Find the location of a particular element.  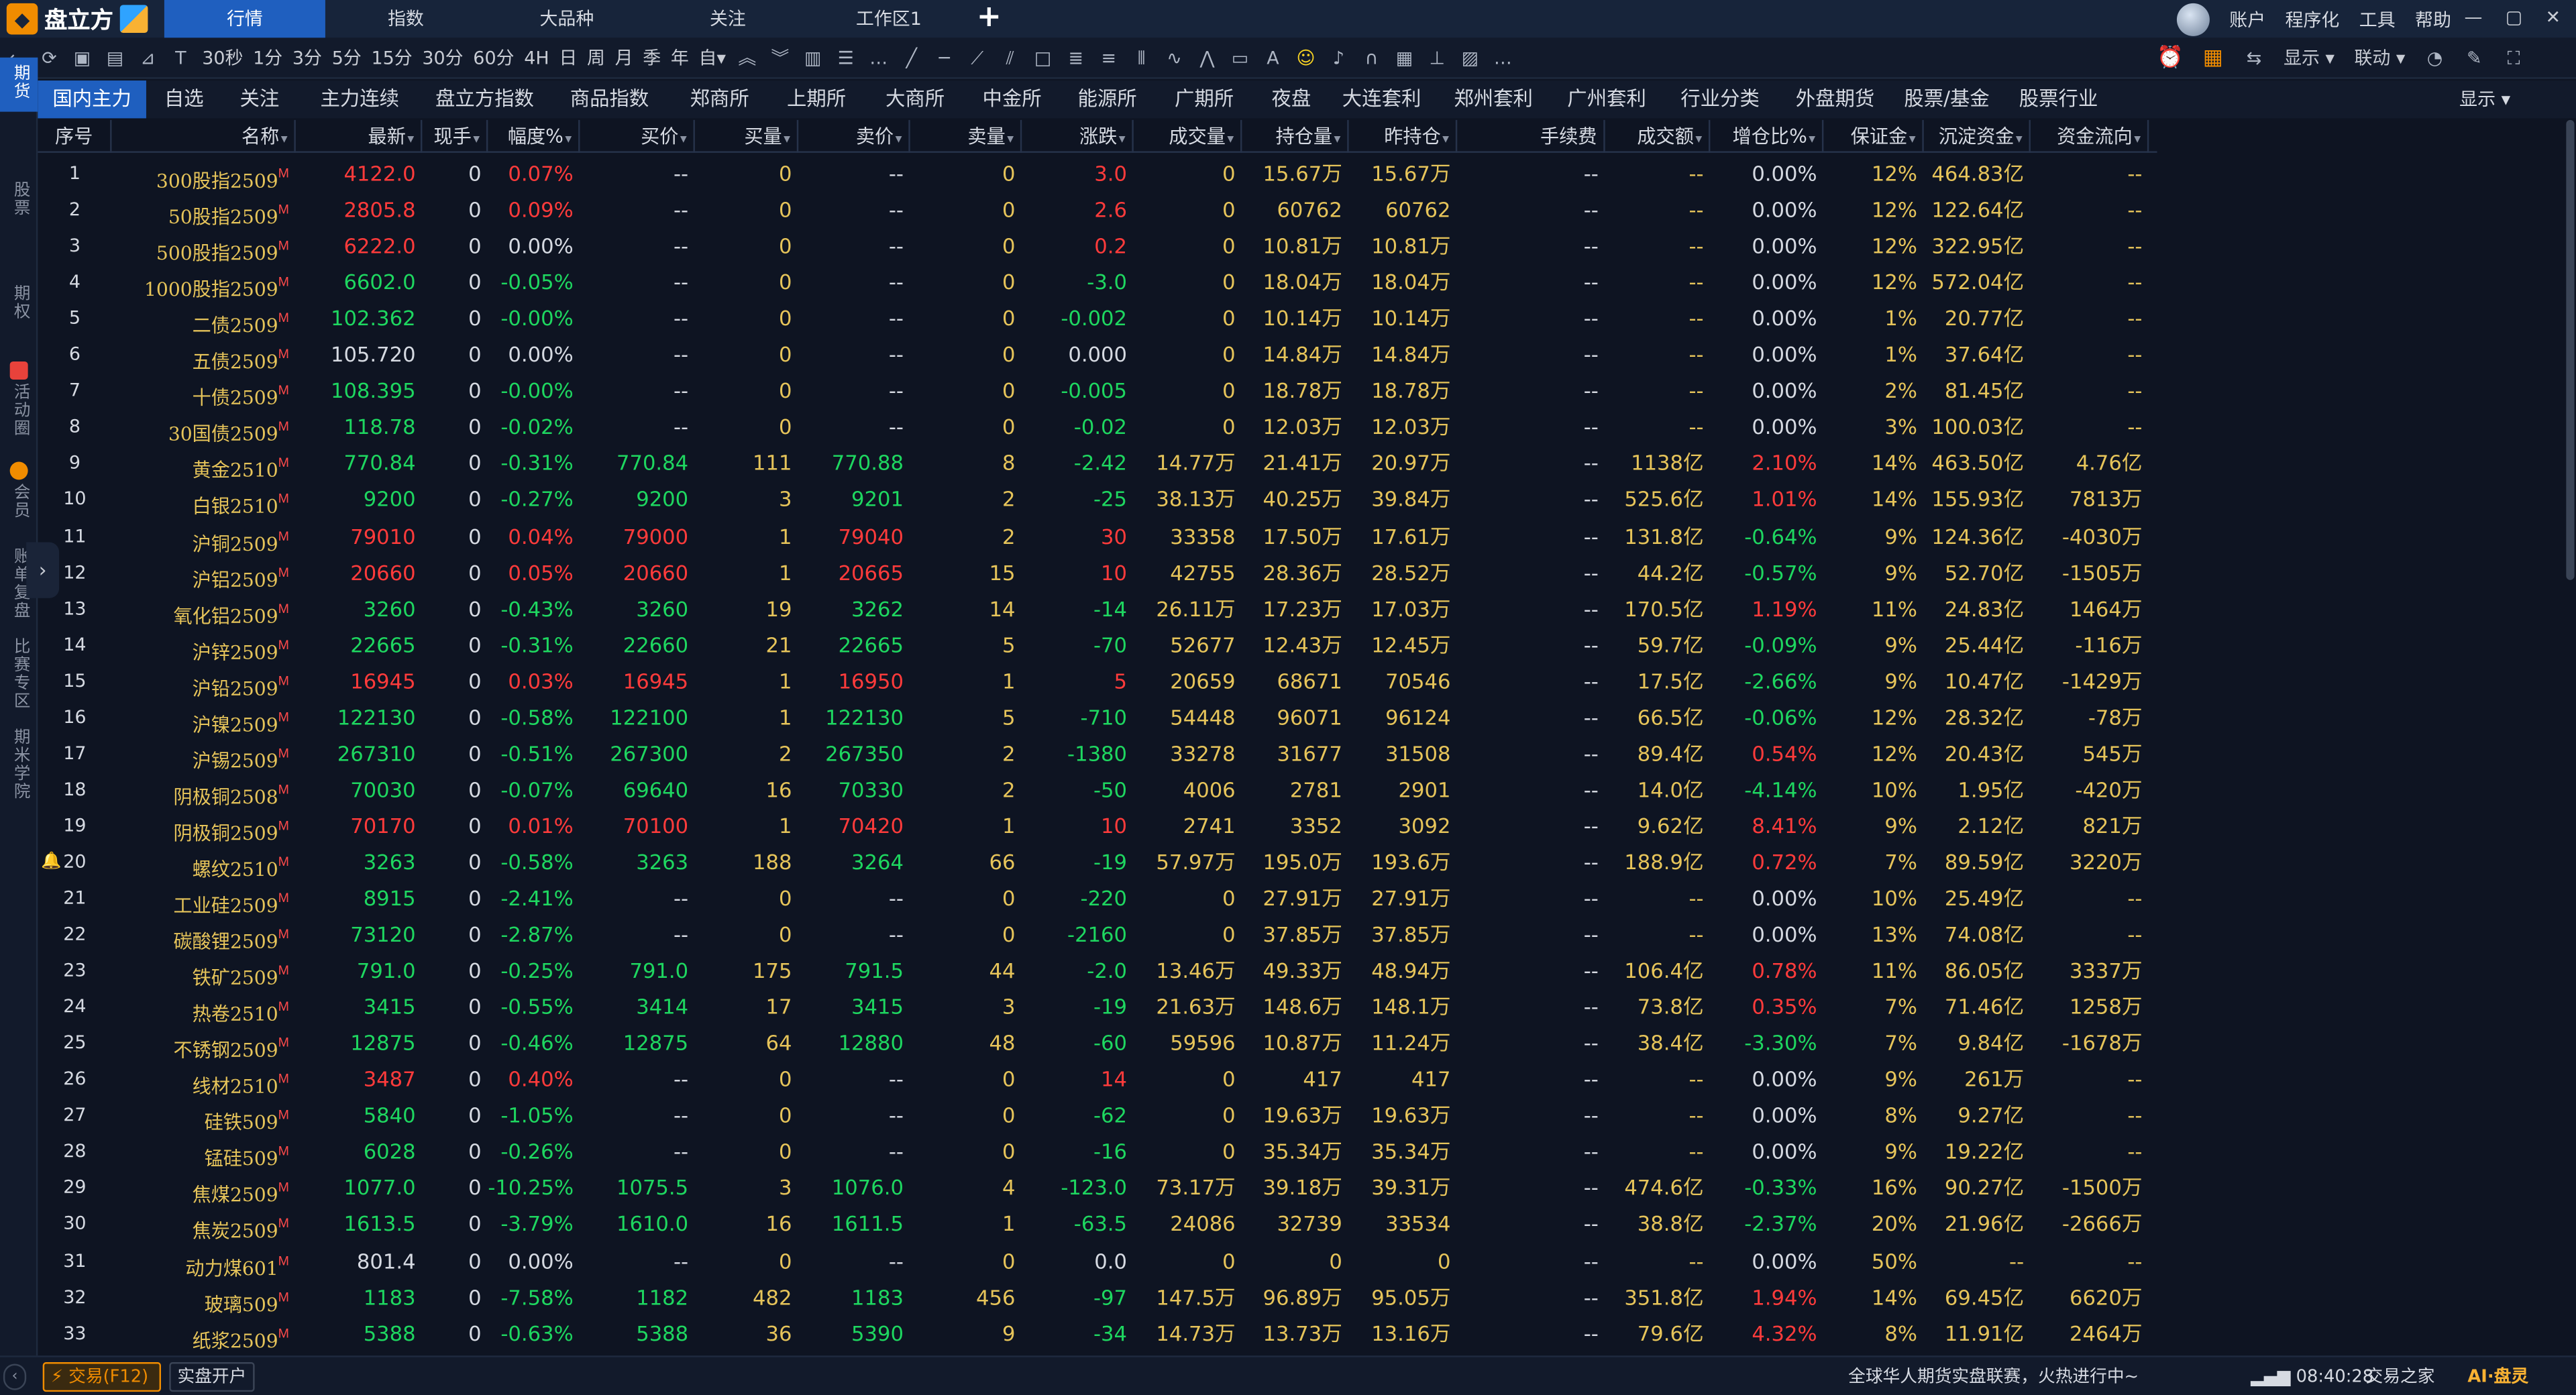

col-header-4: 幅度% is located at coordinates (534, 136).